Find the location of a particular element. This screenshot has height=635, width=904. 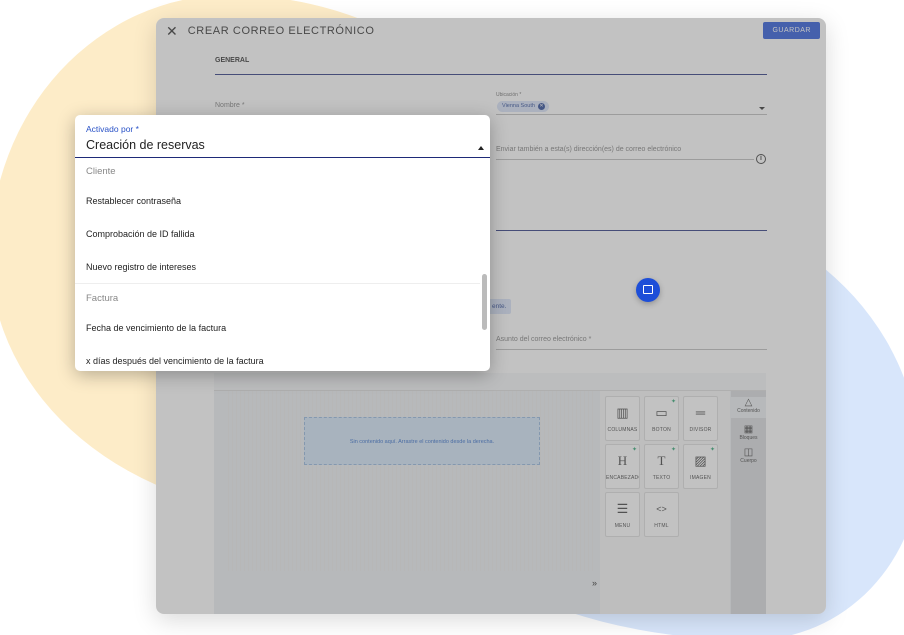

option-group-header: Factura is located at coordinates (102, 298).